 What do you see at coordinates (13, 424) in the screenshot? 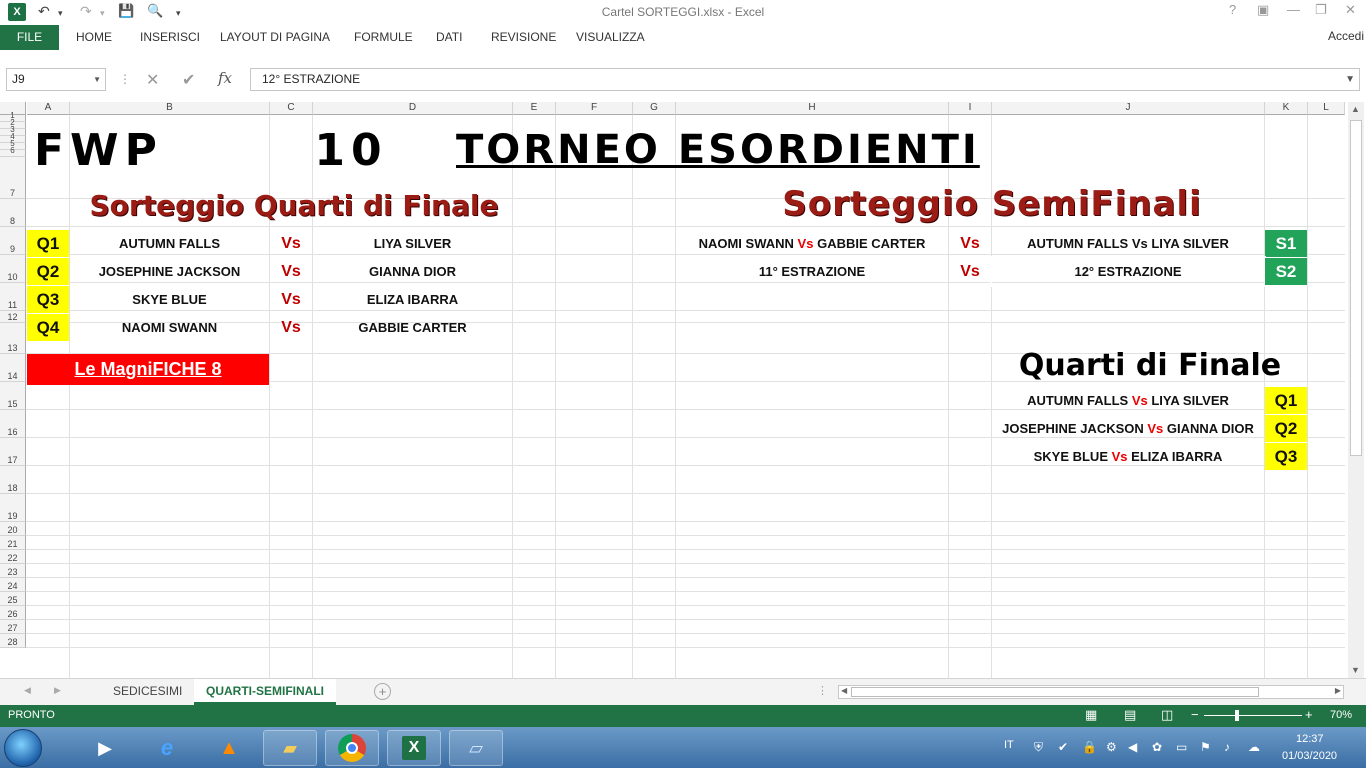
I see `row-header: 16` at bounding box center [13, 424].